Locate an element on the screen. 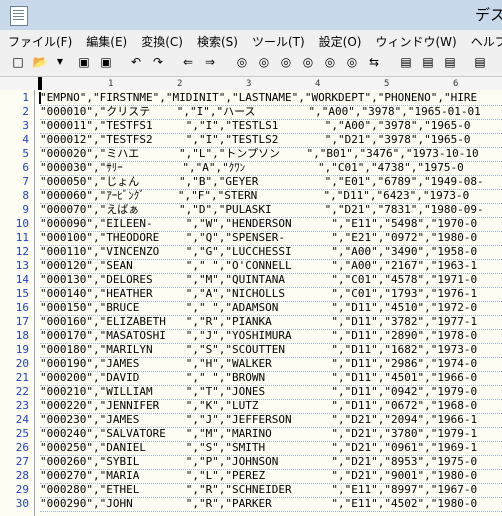 This screenshot has width=502, height=516. line-number: 9 is located at coordinates (25, 209).